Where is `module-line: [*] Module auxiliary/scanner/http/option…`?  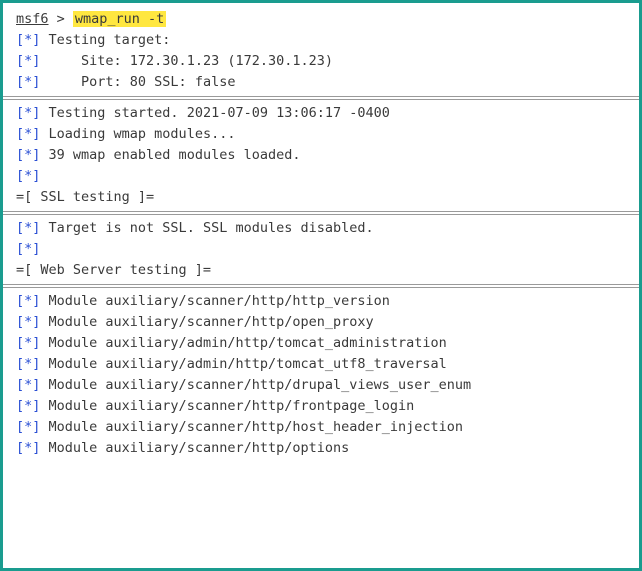
module-line: [*] Module auxiliary/scanner/http/option… is located at coordinates (323, 448).